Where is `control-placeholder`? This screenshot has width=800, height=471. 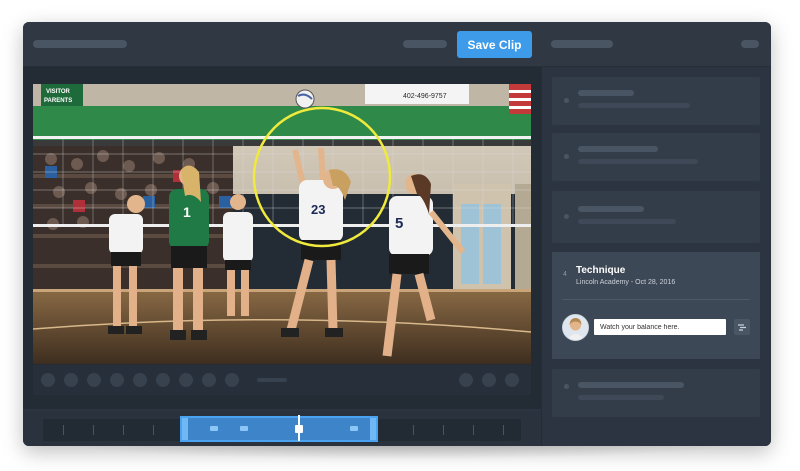 control-placeholder is located at coordinates (272, 380).